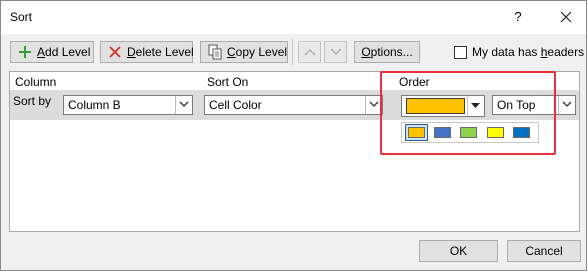 The width and height of the screenshot is (588, 272). Describe the element at coordinates (215, 52) in the screenshot. I see `copy-icon` at that location.